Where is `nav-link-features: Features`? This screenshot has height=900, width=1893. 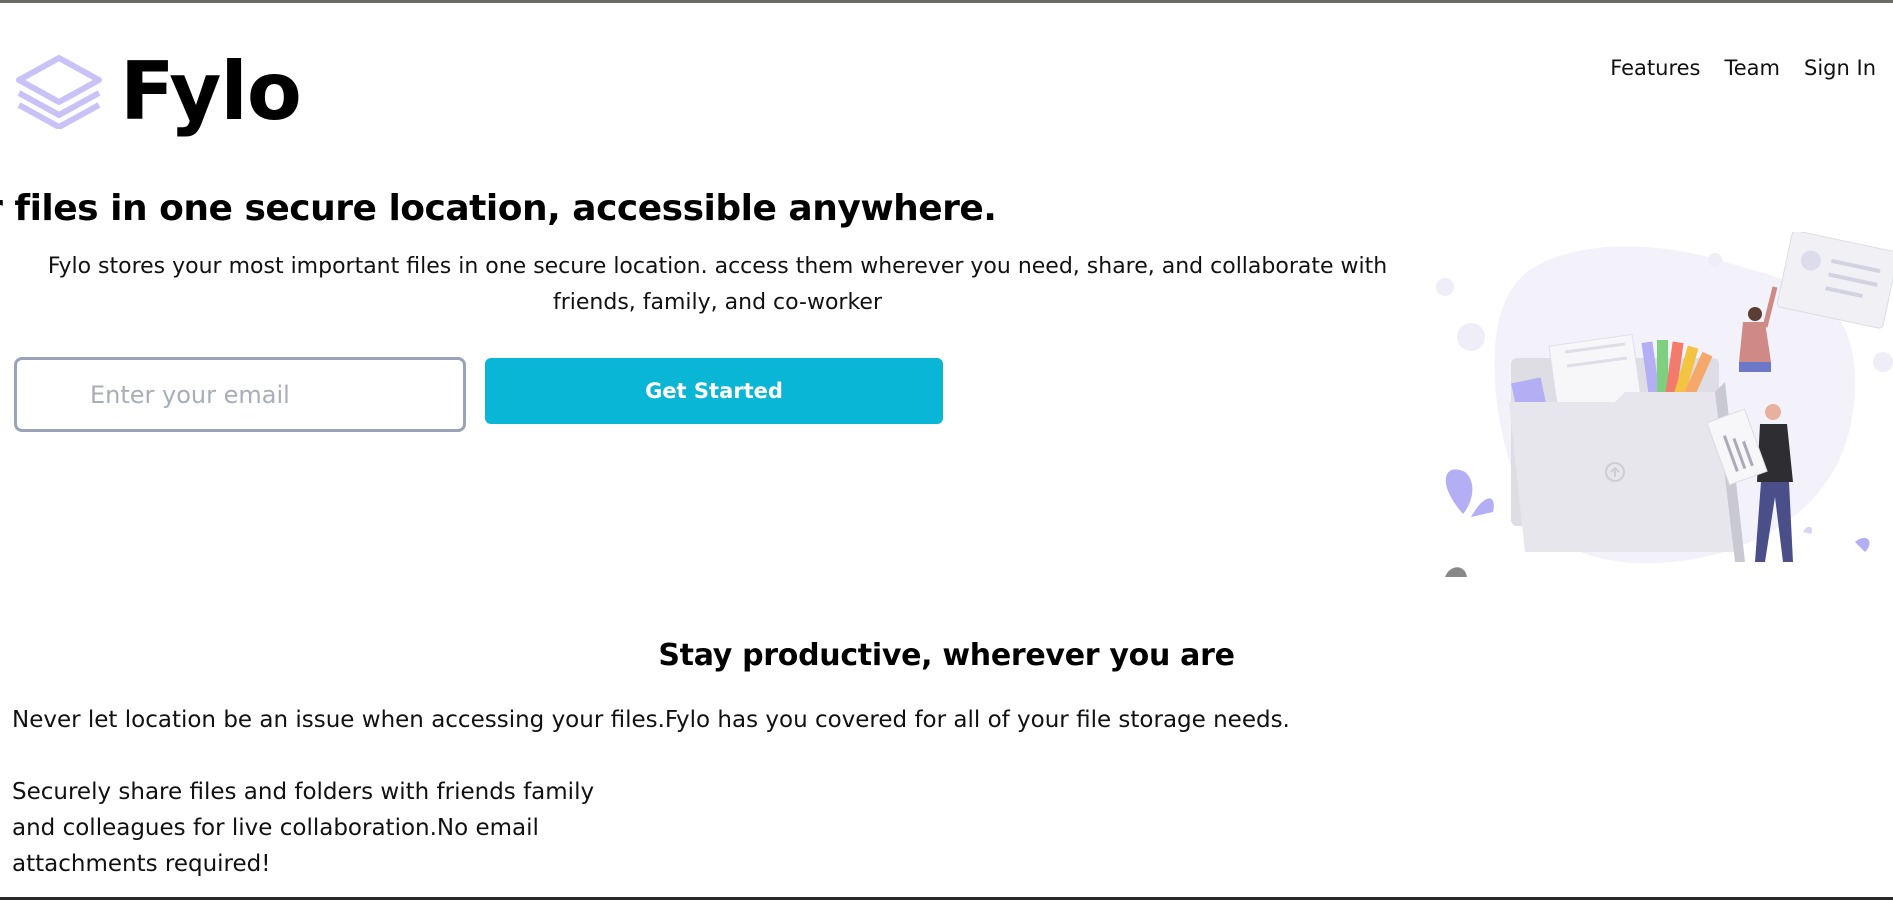 nav-link-features: Features is located at coordinates (1655, 68).